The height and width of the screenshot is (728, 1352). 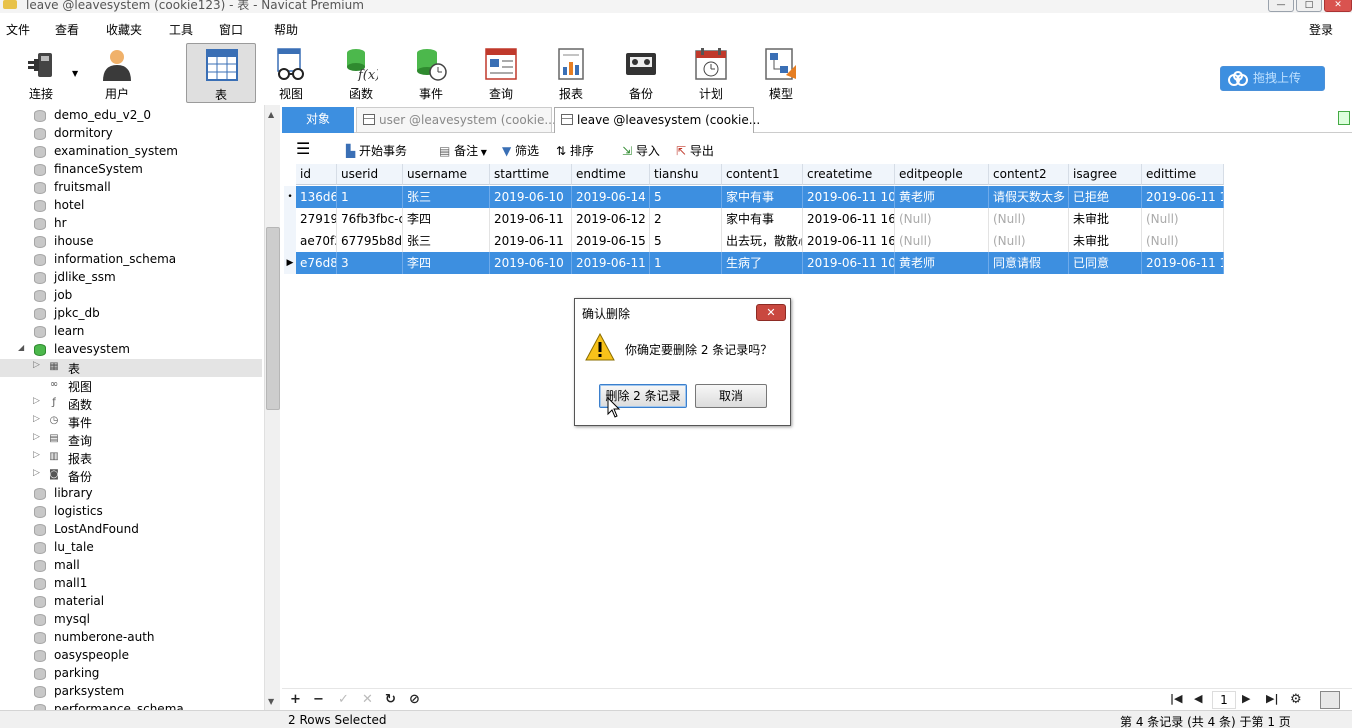 What do you see at coordinates (131, 638) in the screenshot?
I see `db-item: numberone-auth` at bounding box center [131, 638].